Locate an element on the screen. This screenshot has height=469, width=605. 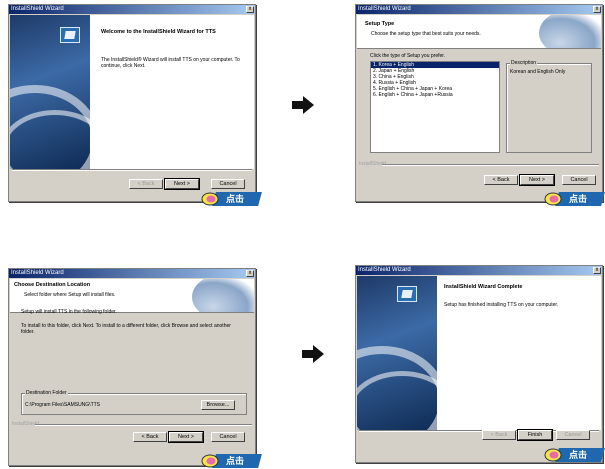
finish-button: Finish is located at coordinates (535, 435).